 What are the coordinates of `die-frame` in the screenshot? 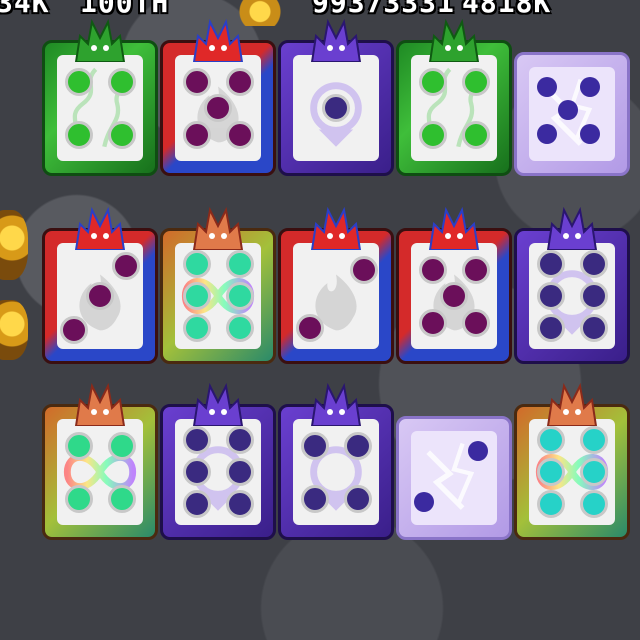 It's located at (572, 114).